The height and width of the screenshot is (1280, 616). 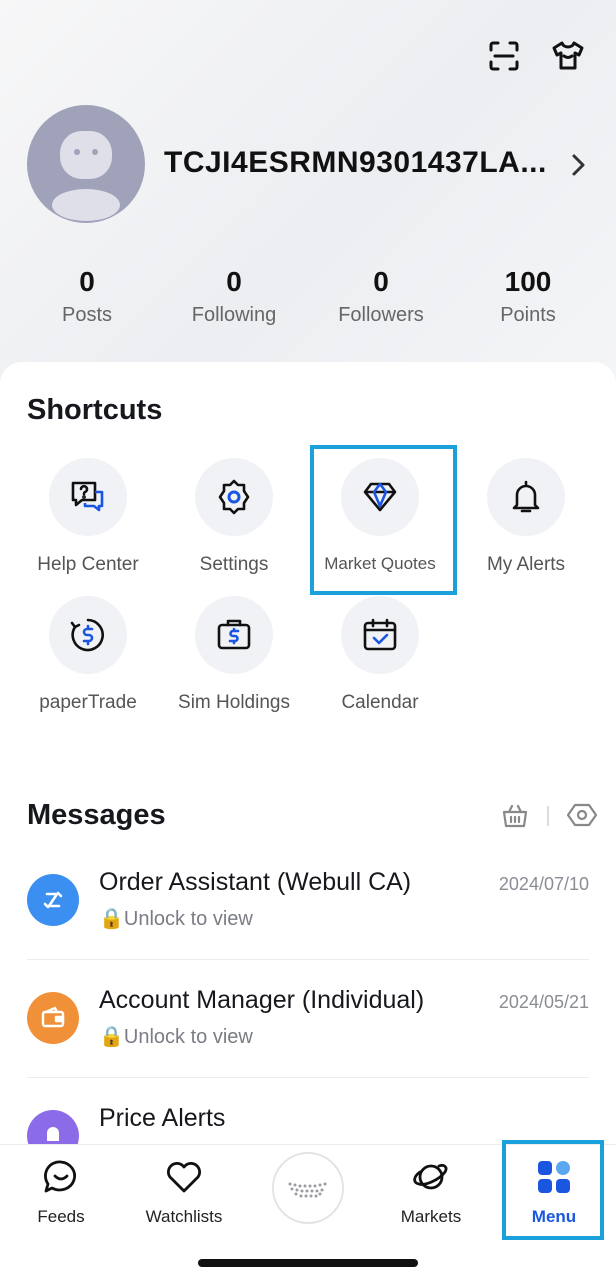 I want to click on stat-label: Following, so click(x=234, y=315).